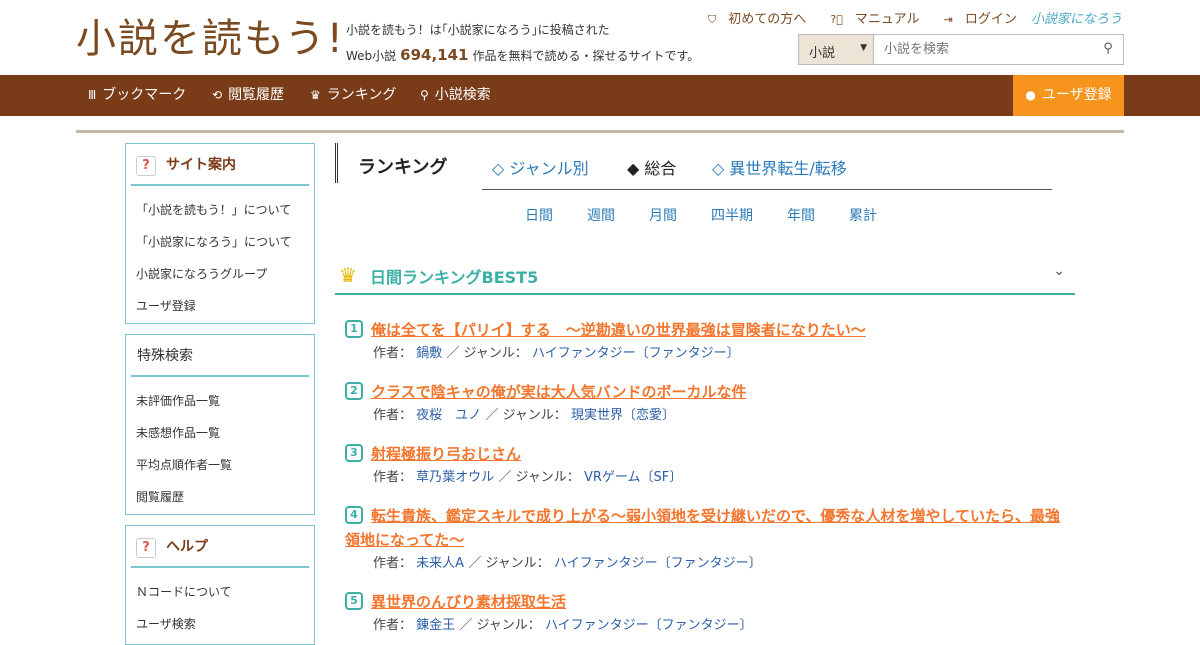  I want to click on search-button: ⚲, so click(1108, 49).